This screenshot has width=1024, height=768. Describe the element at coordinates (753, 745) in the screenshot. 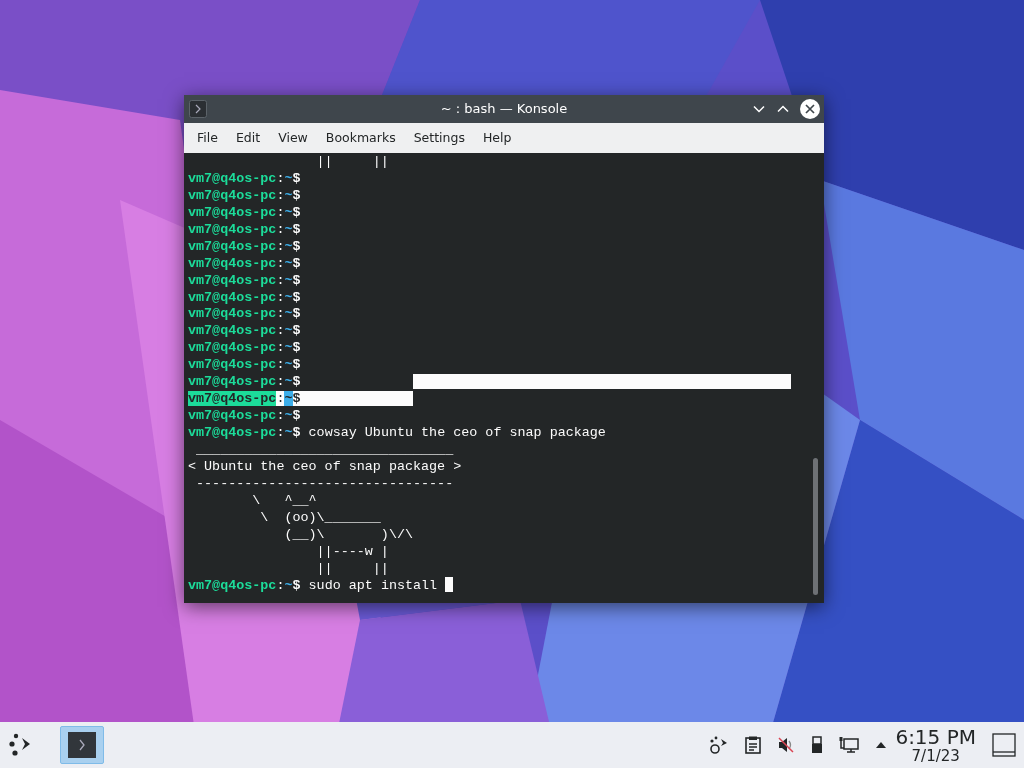

I see `clipboard-icon` at that location.